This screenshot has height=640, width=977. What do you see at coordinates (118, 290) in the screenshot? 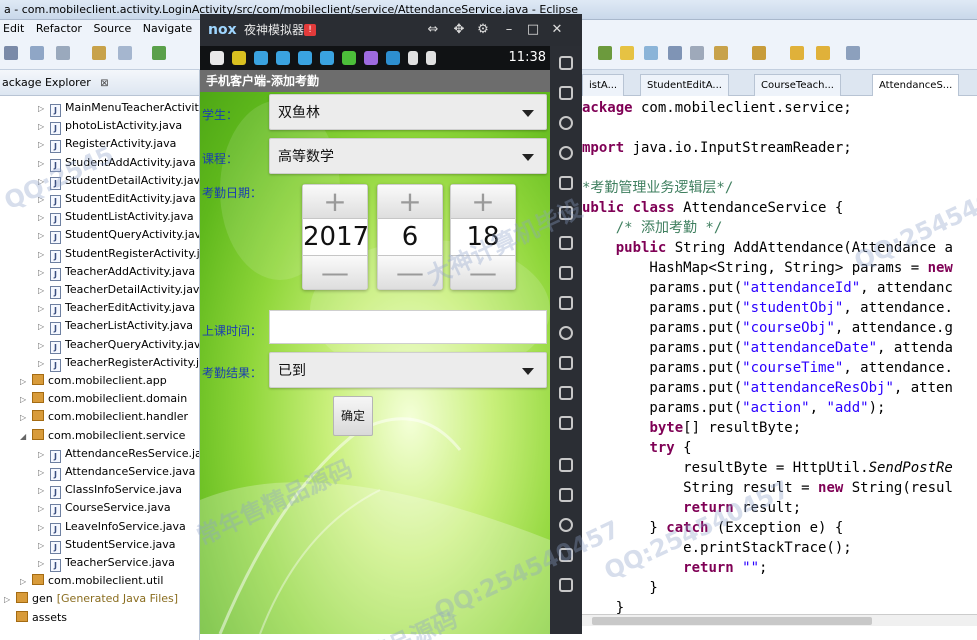
I see `java-file-node: ▷ J TeacherDetailActivity.java` at bounding box center [118, 290].